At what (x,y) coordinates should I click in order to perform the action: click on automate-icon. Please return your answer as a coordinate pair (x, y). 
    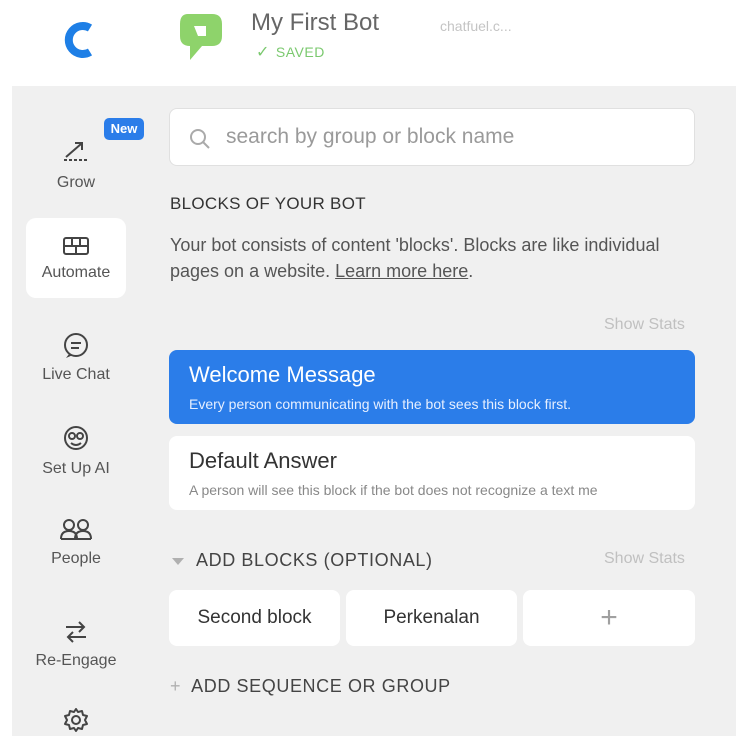
    Looking at the image, I should click on (76, 246).